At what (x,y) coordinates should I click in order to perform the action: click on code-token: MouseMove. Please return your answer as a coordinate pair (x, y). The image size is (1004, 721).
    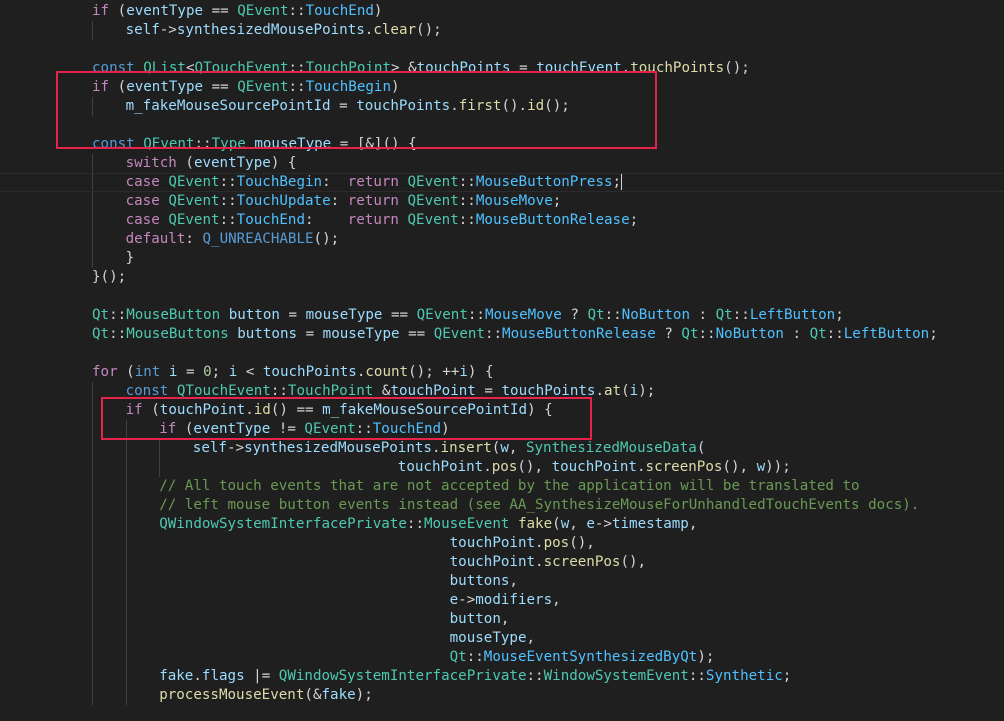
    Looking at the image, I should click on (514, 201).